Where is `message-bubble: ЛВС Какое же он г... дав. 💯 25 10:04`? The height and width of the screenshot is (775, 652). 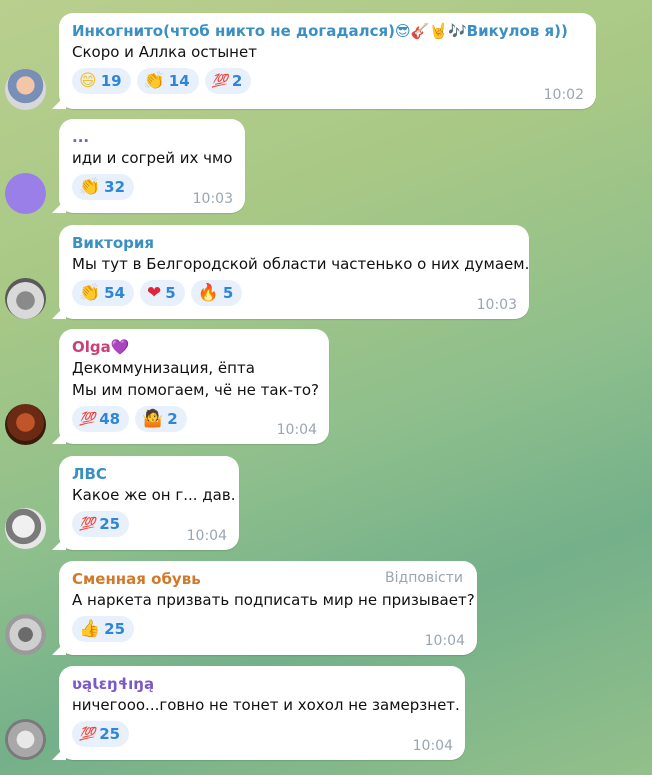
message-bubble: ЛВС Какое же он г... дав. 💯 25 10:04 is located at coordinates (145, 503).